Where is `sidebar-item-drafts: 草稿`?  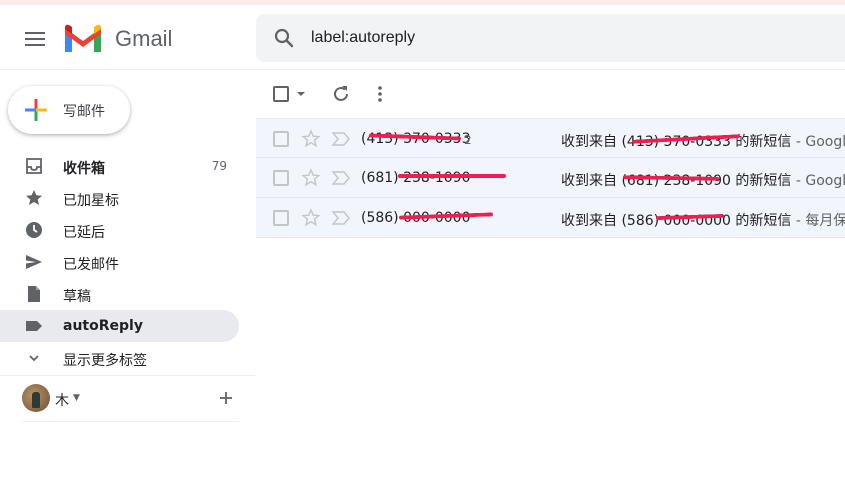 sidebar-item-drafts: 草稿 is located at coordinates (119, 294).